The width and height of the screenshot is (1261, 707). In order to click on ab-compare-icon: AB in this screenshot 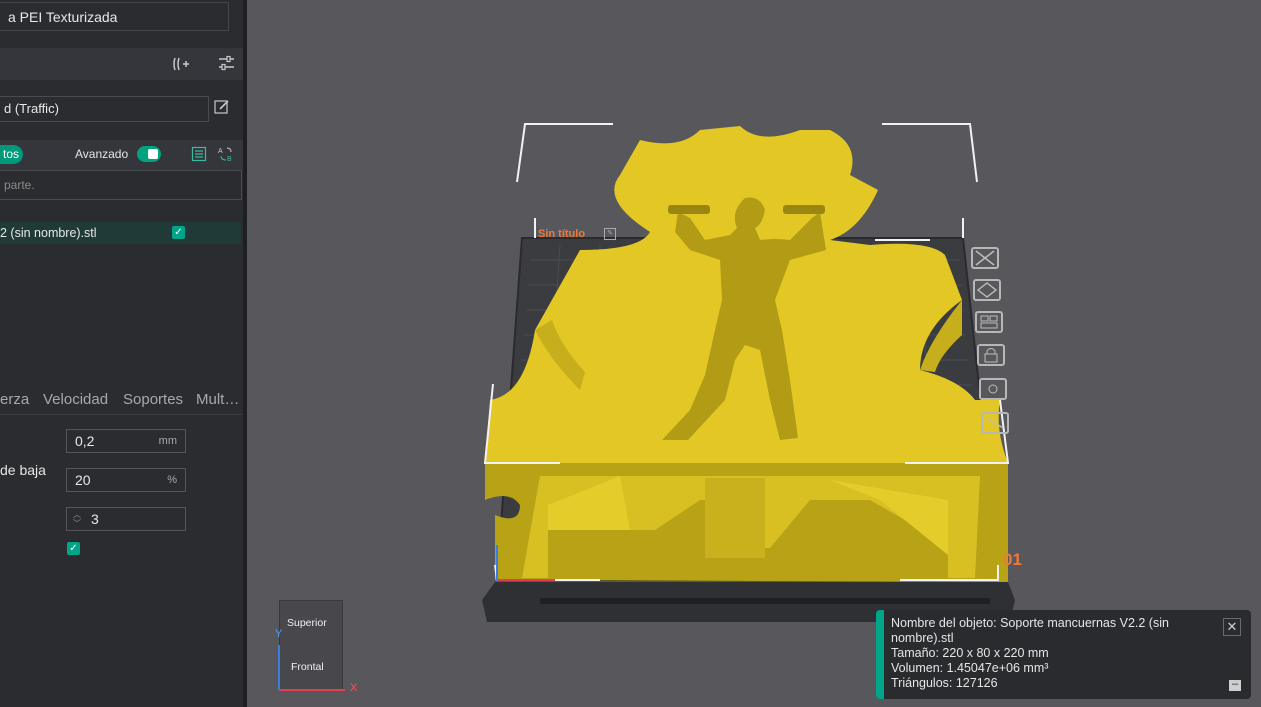, I will do `click(226, 155)`.